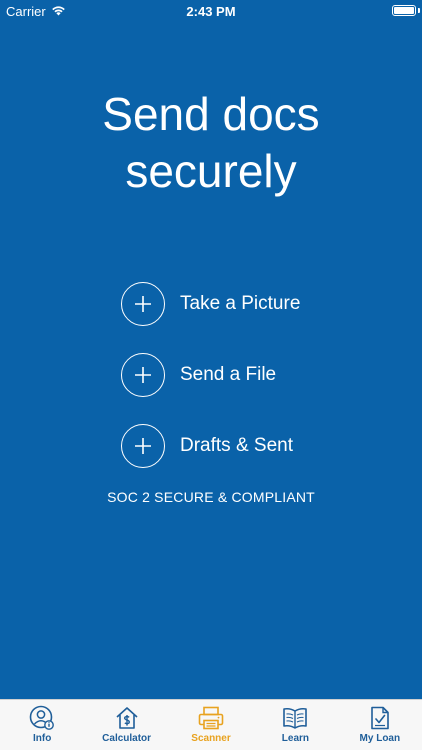 The width and height of the screenshot is (422, 750). I want to click on tab-my-loan: My Loan, so click(380, 725).